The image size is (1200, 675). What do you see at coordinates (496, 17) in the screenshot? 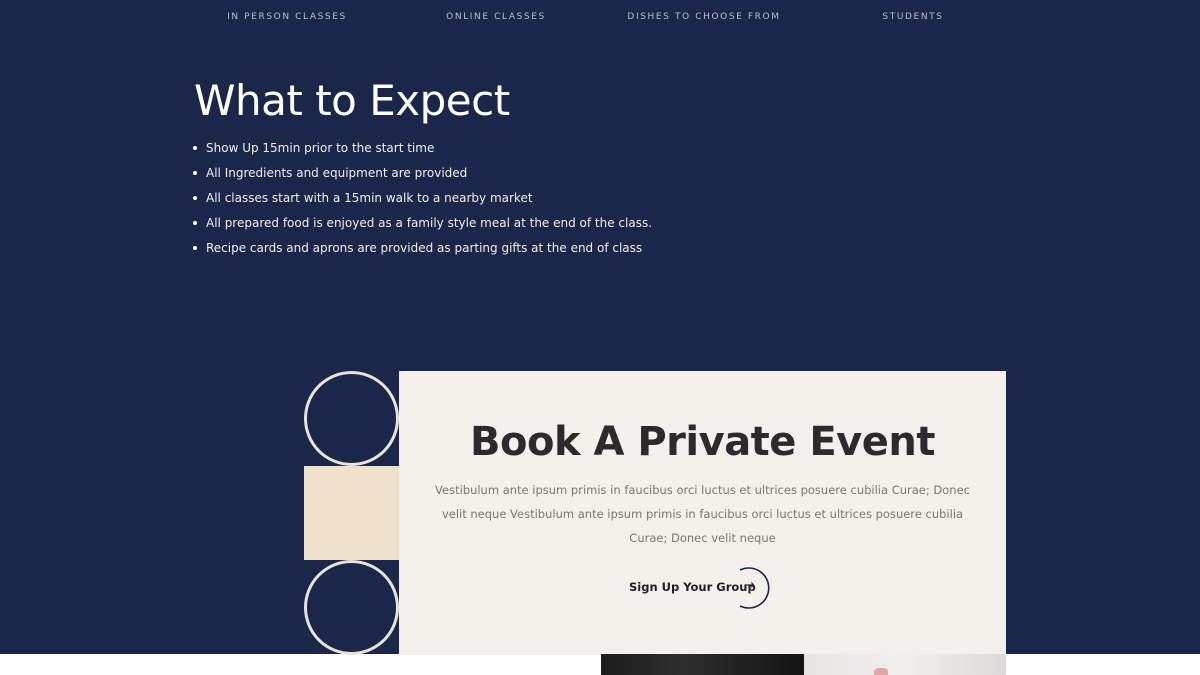
I see `stat-label-online-classes: ONLINE CLASSES` at bounding box center [496, 17].